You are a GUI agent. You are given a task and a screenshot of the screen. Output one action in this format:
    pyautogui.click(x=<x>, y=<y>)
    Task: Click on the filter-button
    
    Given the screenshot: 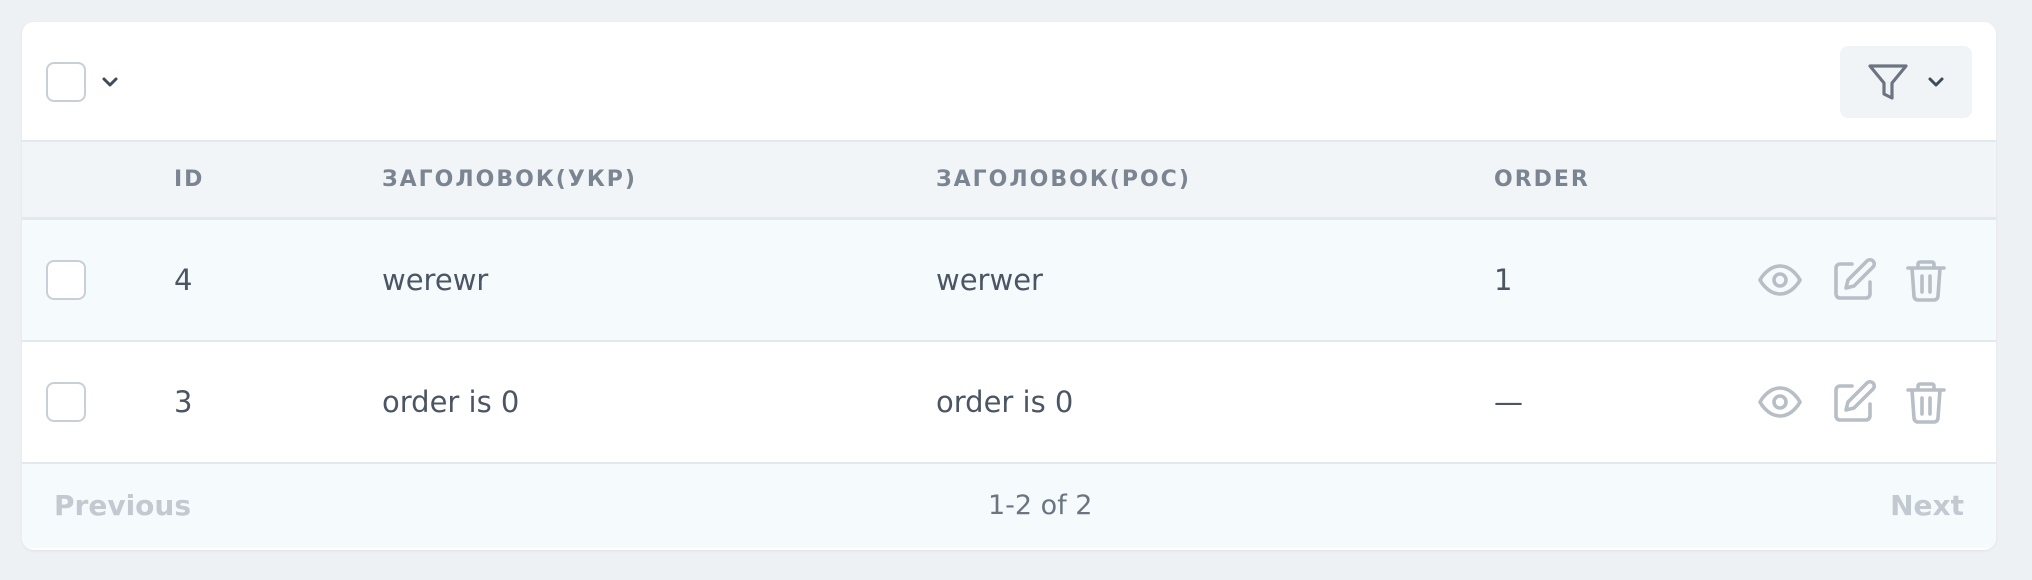 What is the action you would take?
    pyautogui.click(x=1906, y=82)
    